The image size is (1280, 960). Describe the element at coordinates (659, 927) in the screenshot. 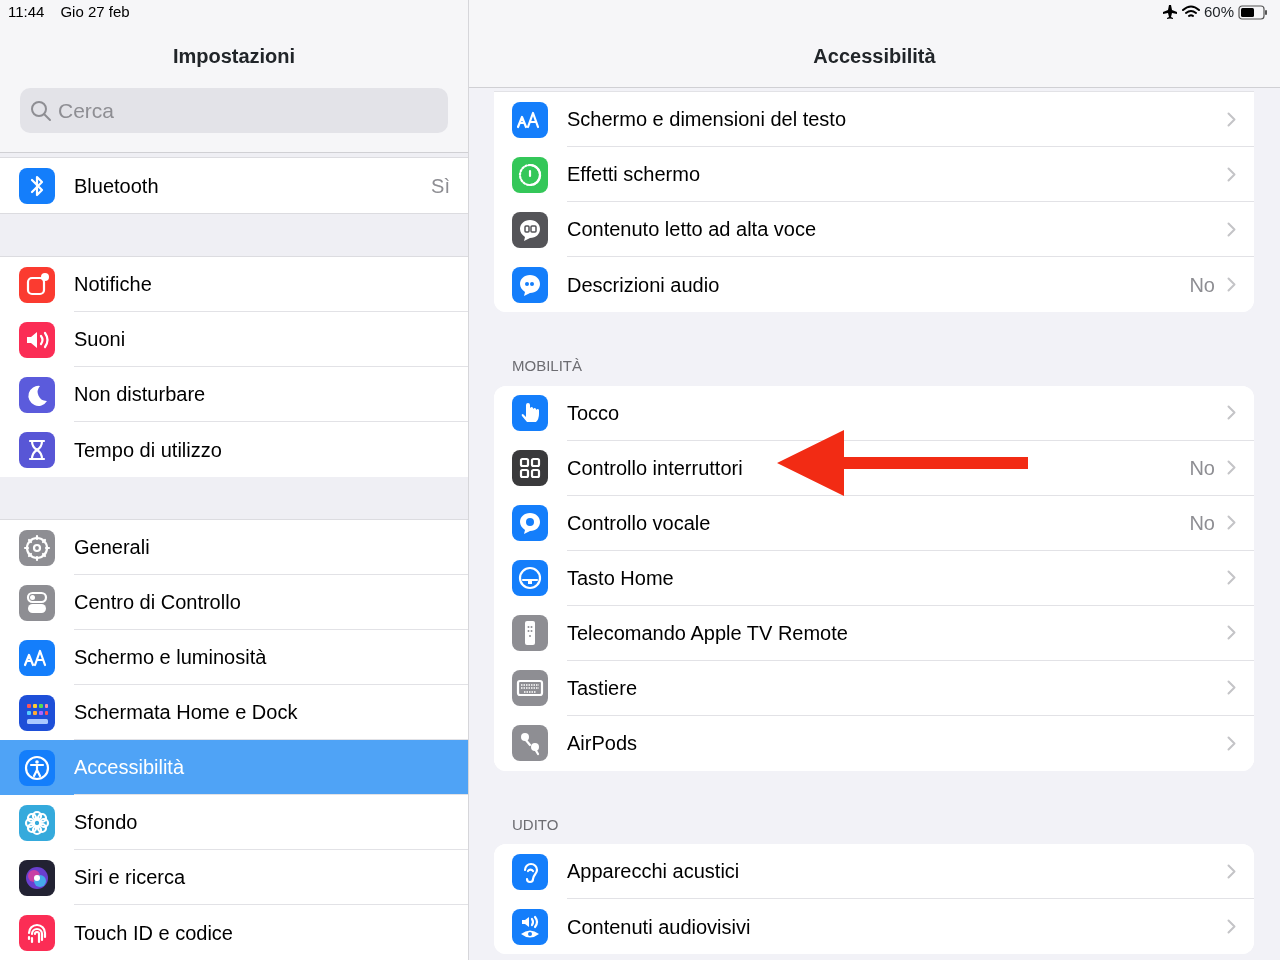

I see `row-label: Contenuti audiovisivi` at that location.